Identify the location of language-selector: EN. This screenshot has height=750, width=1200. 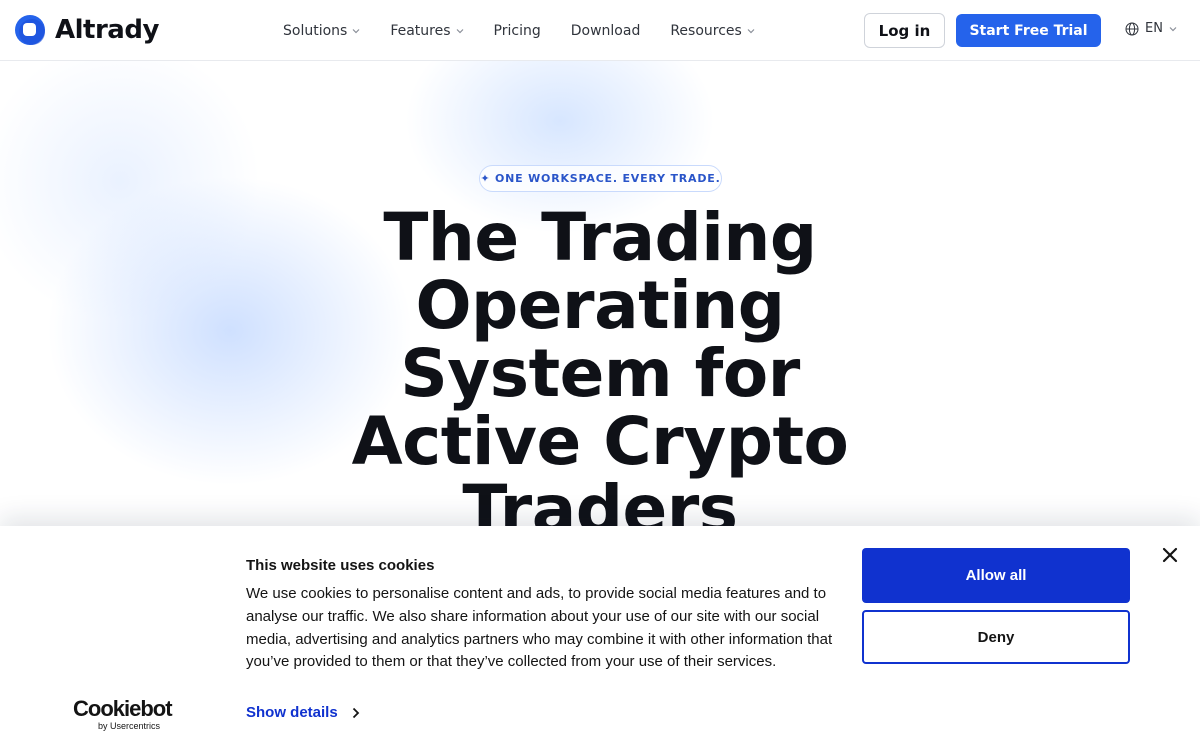
(1151, 28).